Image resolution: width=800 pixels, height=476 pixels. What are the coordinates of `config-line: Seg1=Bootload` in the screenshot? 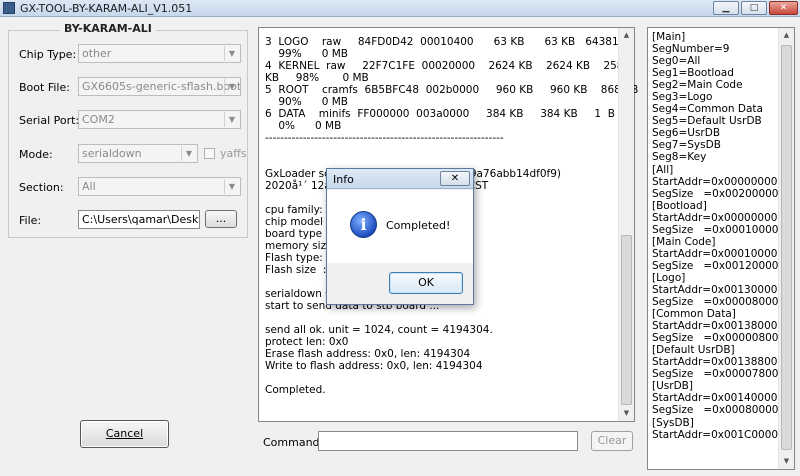 It's located at (693, 73).